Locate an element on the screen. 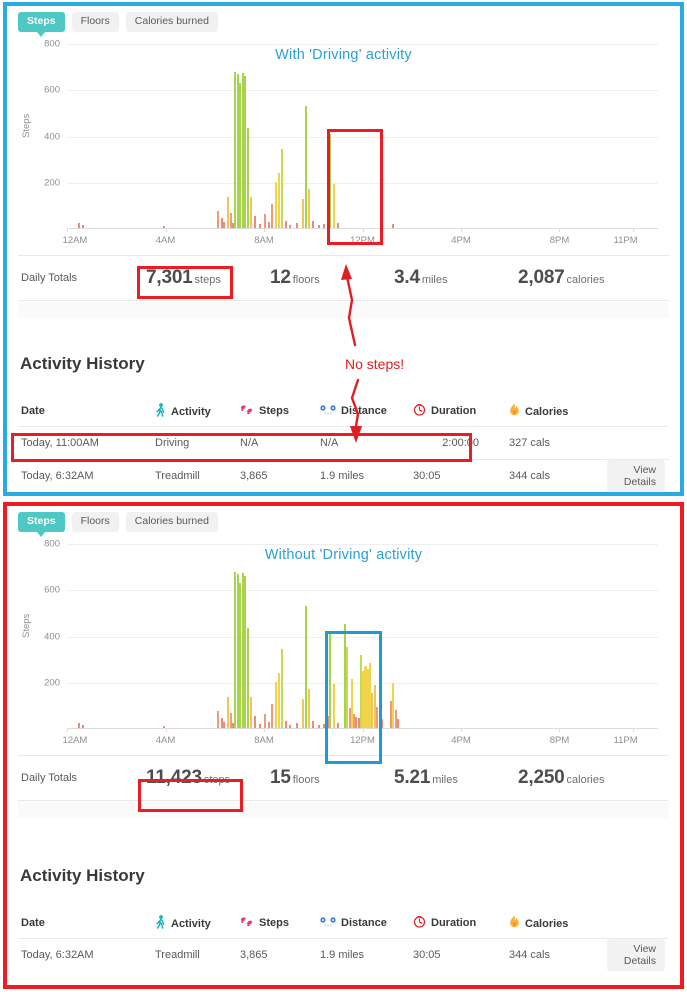 Image resolution: width=687 pixels, height=992 pixels. column-header-date: Date is located at coordinates (86, 923).